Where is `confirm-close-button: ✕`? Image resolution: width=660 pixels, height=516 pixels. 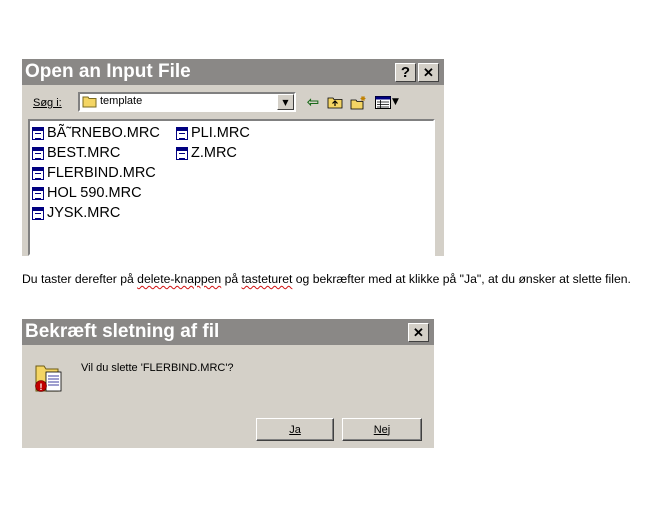
confirm-close-button: ✕ is located at coordinates (418, 332).